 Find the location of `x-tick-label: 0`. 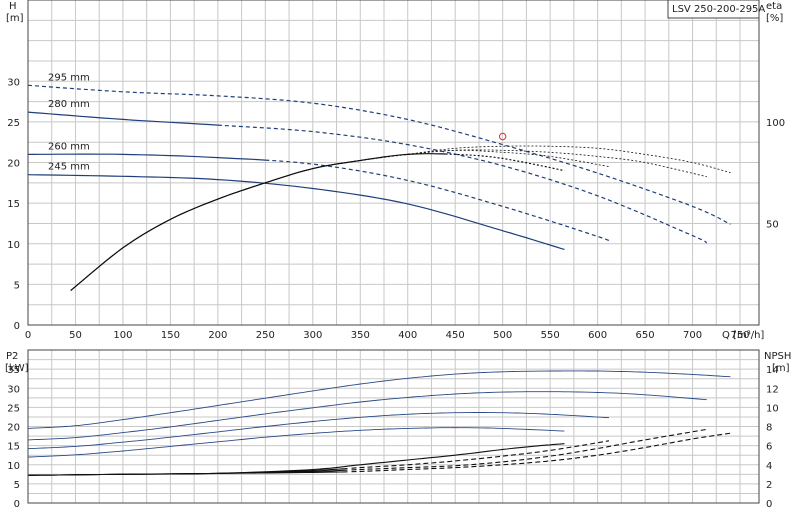

x-tick-label: 0 is located at coordinates (28, 335).